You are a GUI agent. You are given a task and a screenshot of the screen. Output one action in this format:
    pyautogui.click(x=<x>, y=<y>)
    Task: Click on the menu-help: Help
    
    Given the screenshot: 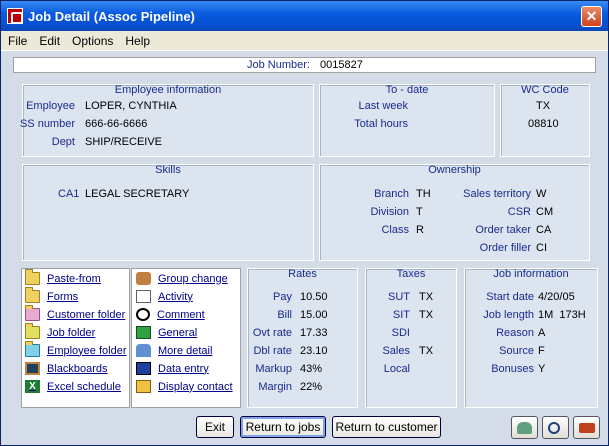 What is the action you would take?
    pyautogui.click(x=136, y=39)
    